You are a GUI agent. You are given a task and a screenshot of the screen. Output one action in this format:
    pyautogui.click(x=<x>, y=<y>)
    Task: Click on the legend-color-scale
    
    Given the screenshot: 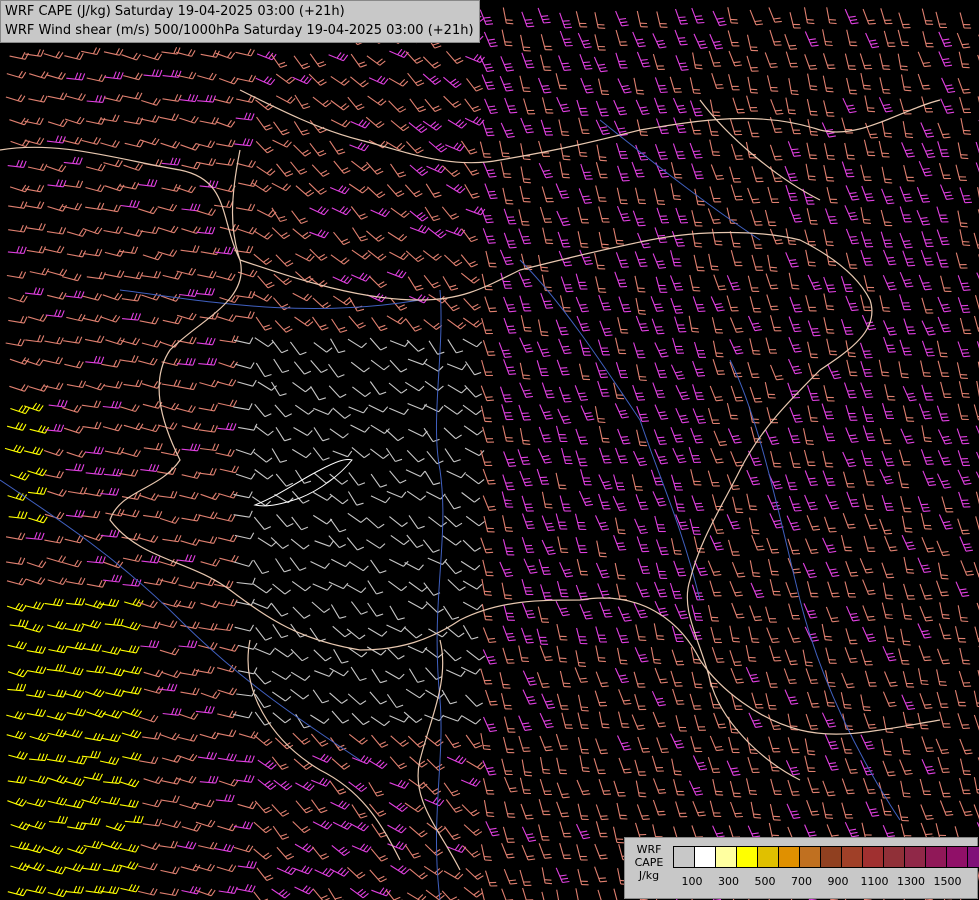 What is the action you would take?
    pyautogui.click(x=826, y=857)
    